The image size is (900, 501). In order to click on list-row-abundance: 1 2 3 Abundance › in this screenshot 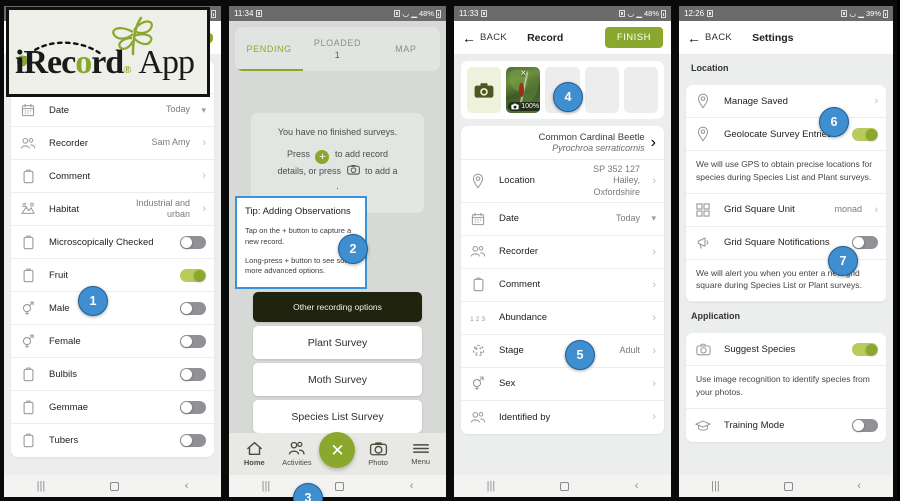, I will do `click(562, 318)`.